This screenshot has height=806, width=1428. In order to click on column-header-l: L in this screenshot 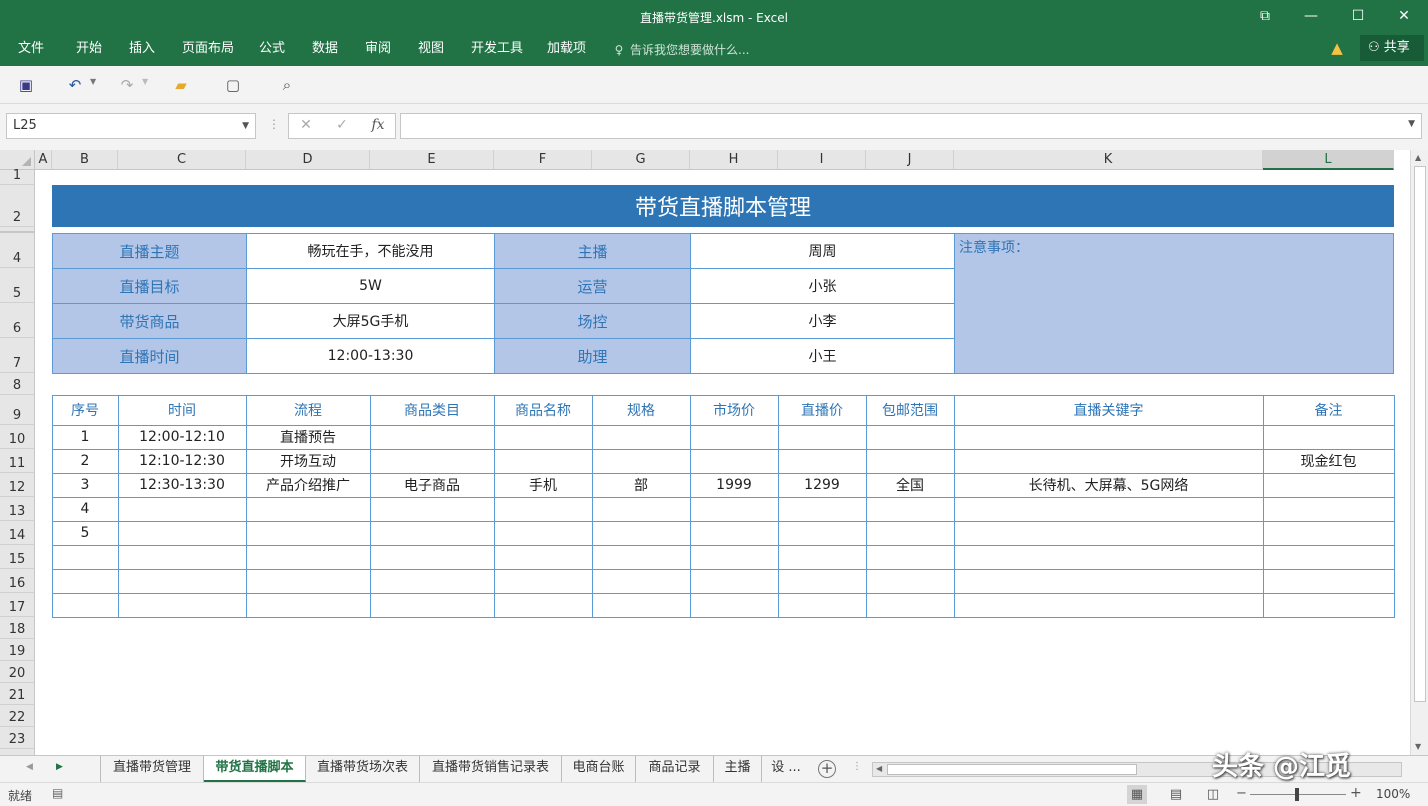, I will do `click(1328, 160)`.